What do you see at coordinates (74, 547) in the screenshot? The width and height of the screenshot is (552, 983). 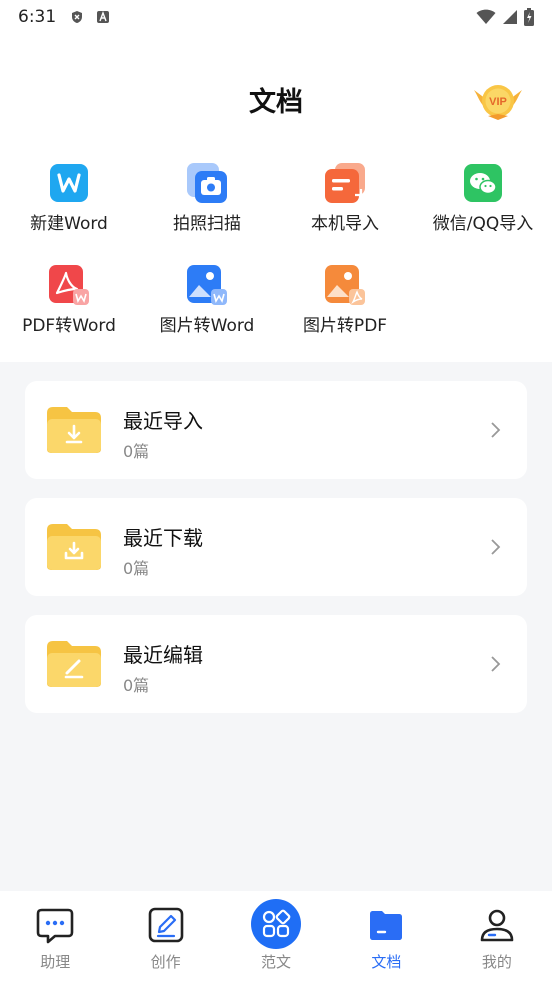 I see `folder-download-icon` at bounding box center [74, 547].